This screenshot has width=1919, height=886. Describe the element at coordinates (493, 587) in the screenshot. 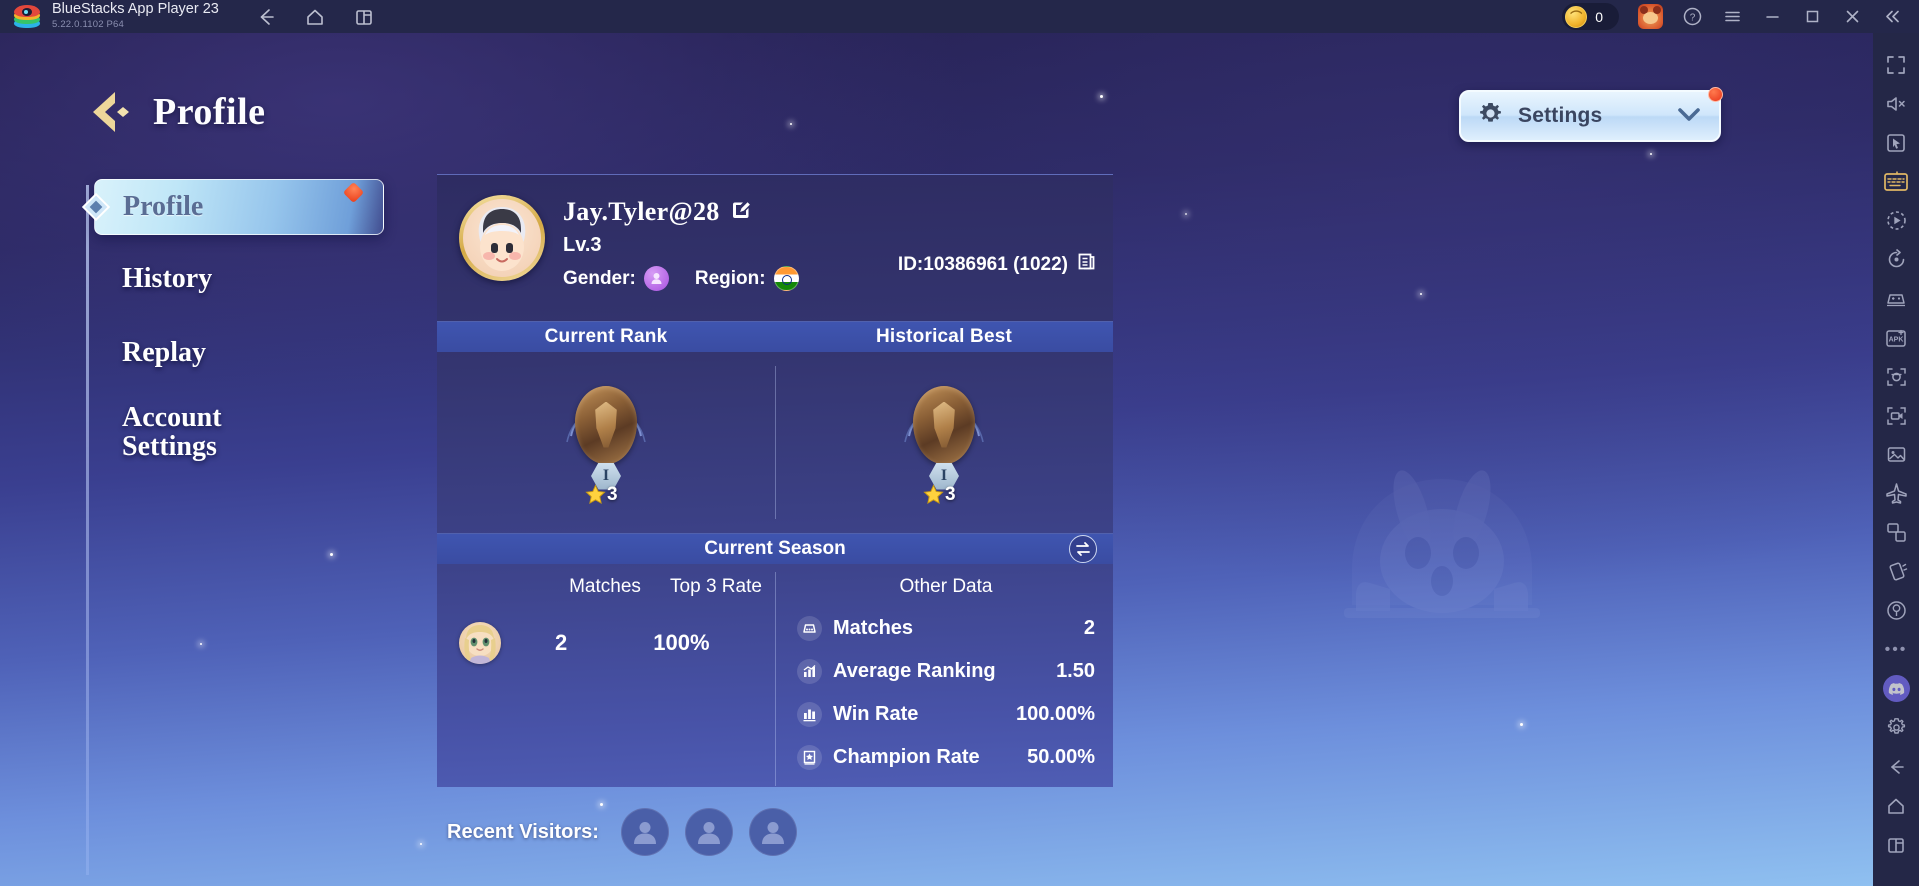

I see `season-col-blank` at that location.